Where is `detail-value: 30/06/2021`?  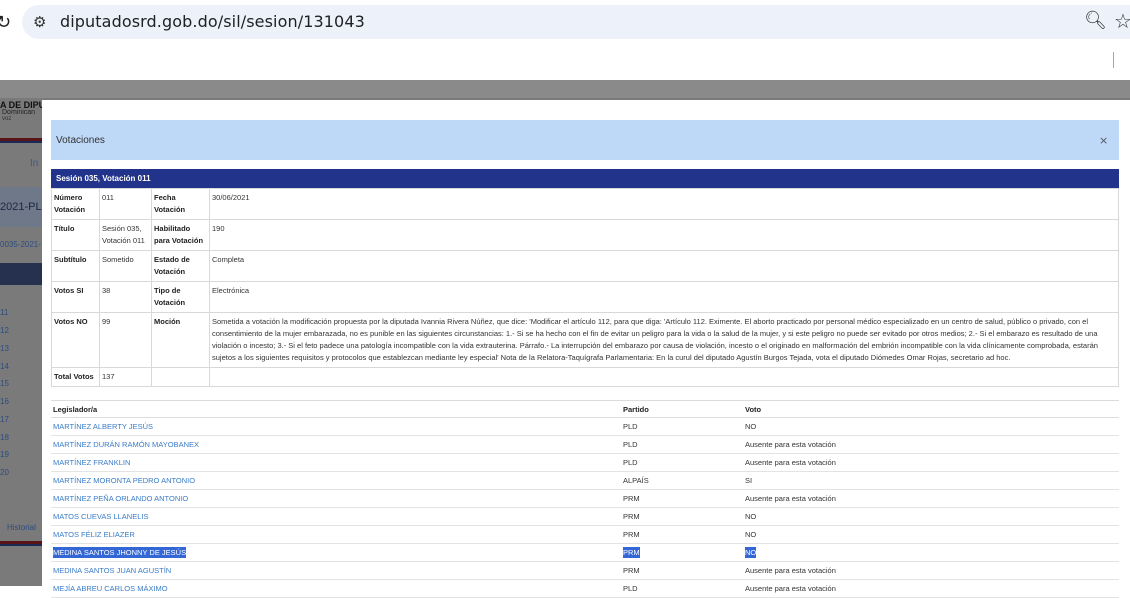
detail-value: 30/06/2021 is located at coordinates (664, 204).